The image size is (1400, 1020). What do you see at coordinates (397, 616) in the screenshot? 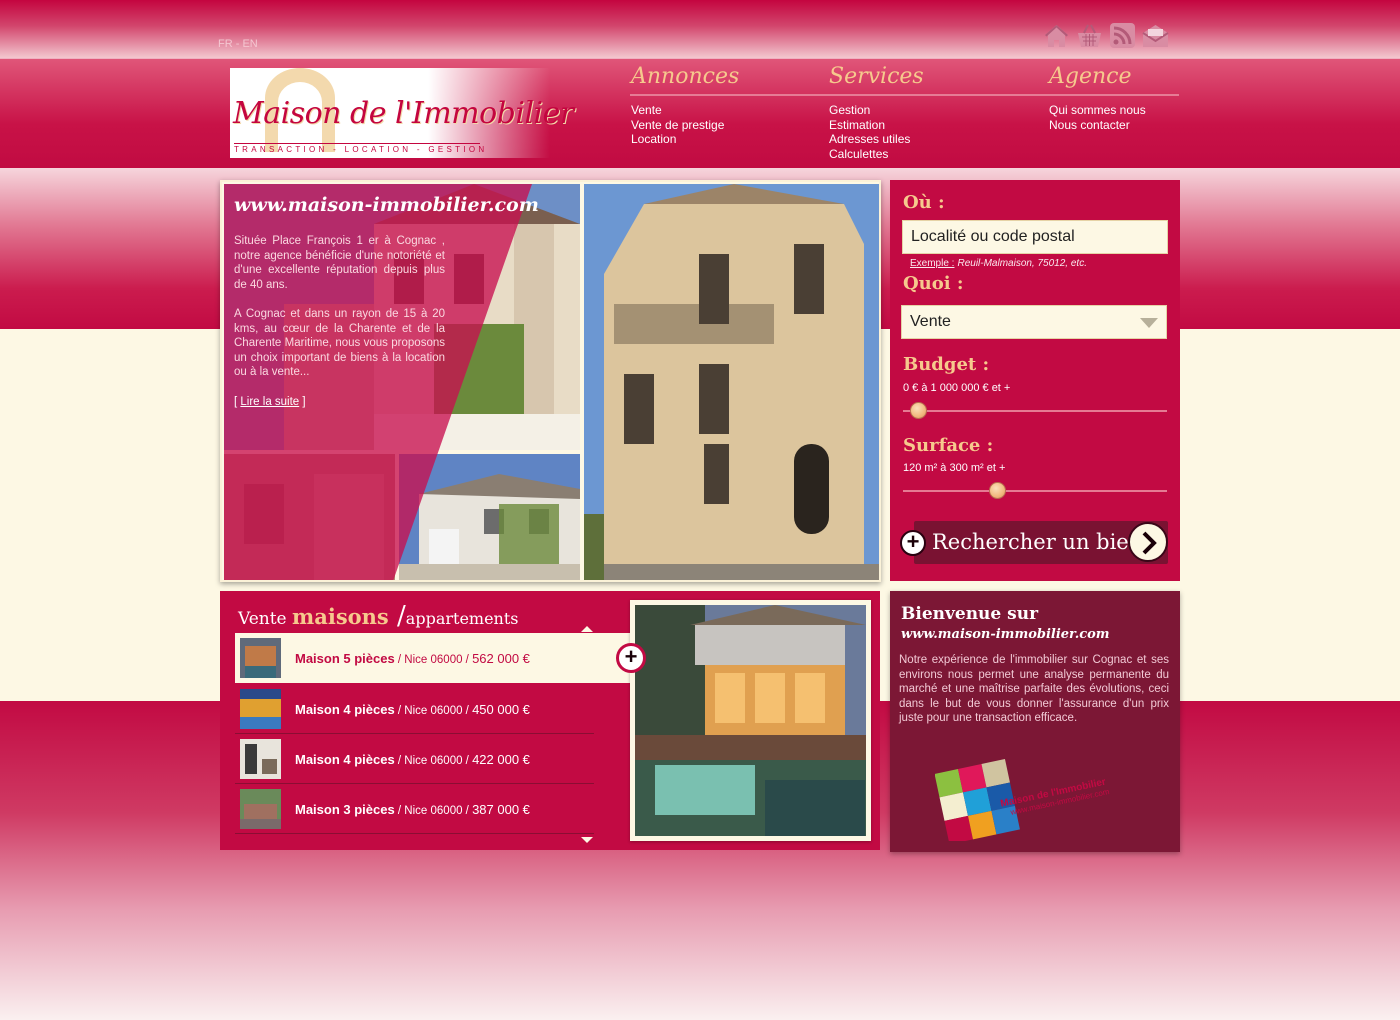
I see `listings-title-slash: /` at bounding box center [397, 616].